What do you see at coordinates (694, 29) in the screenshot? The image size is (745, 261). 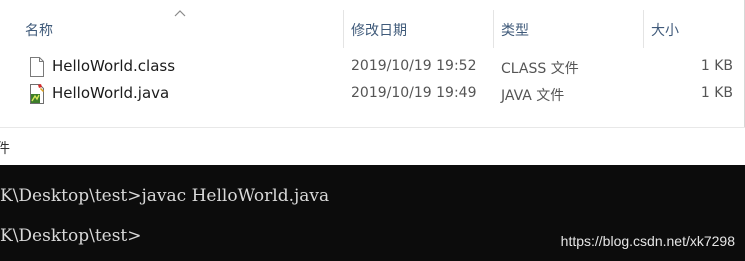 I see `column-header-size: 大小` at bounding box center [694, 29].